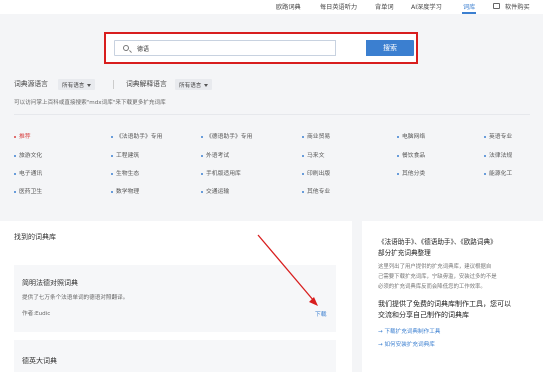 This screenshot has width=543, height=372. I want to click on nav-dict-library: 词库, so click(469, 6).